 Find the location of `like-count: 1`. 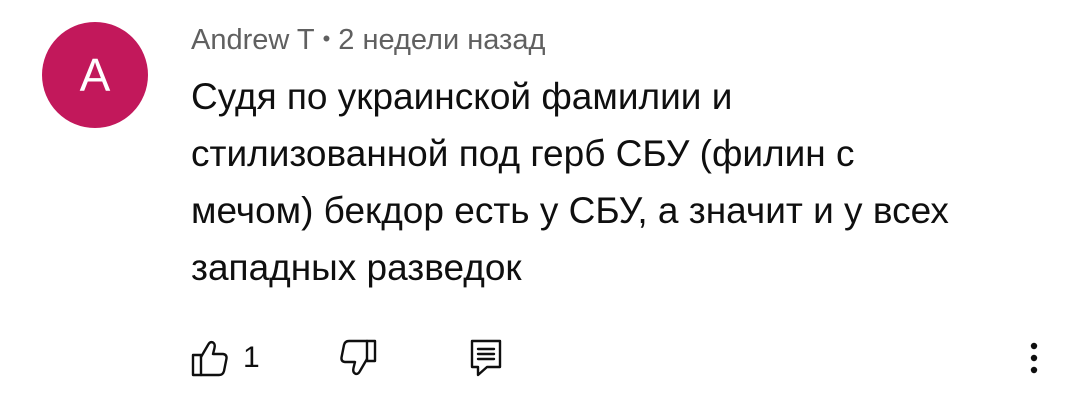

like-count: 1 is located at coordinates (251, 357).